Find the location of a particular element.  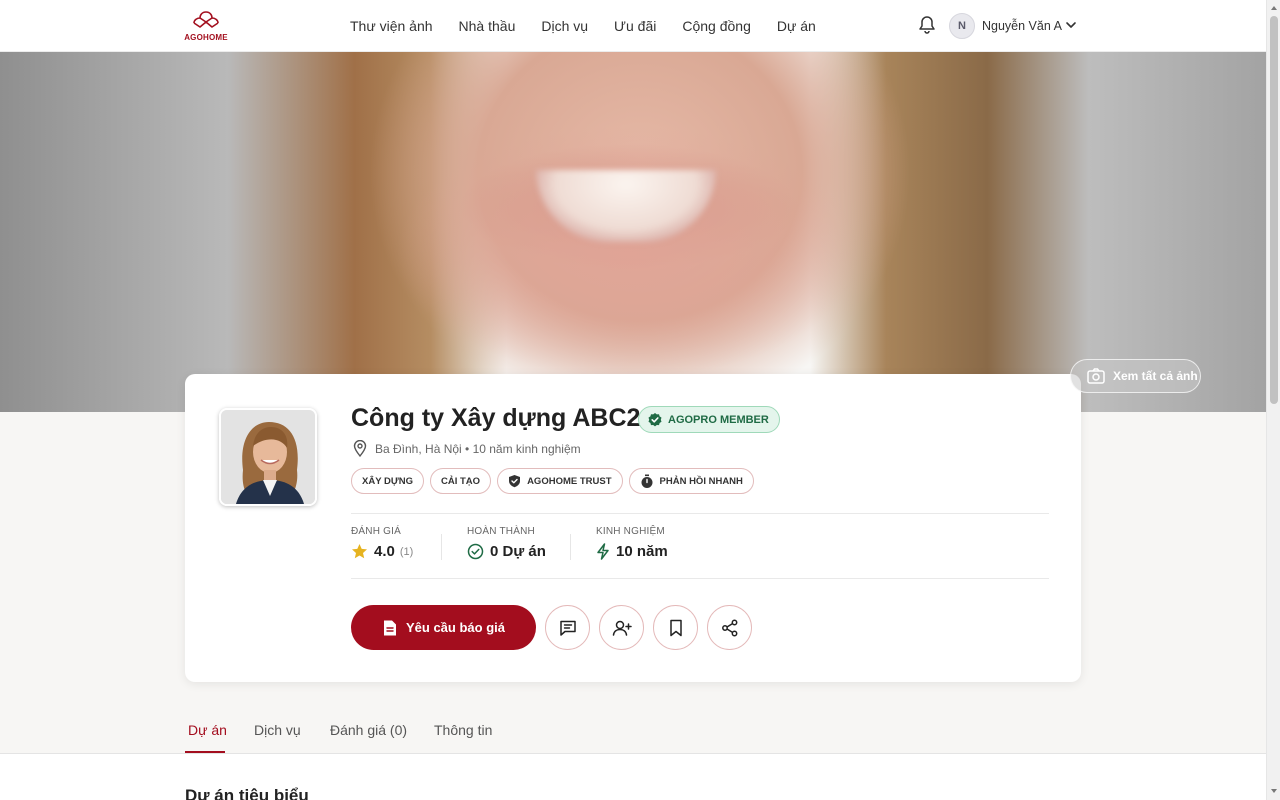

stat-completed-value: 0 Dự án is located at coordinates (518, 551).